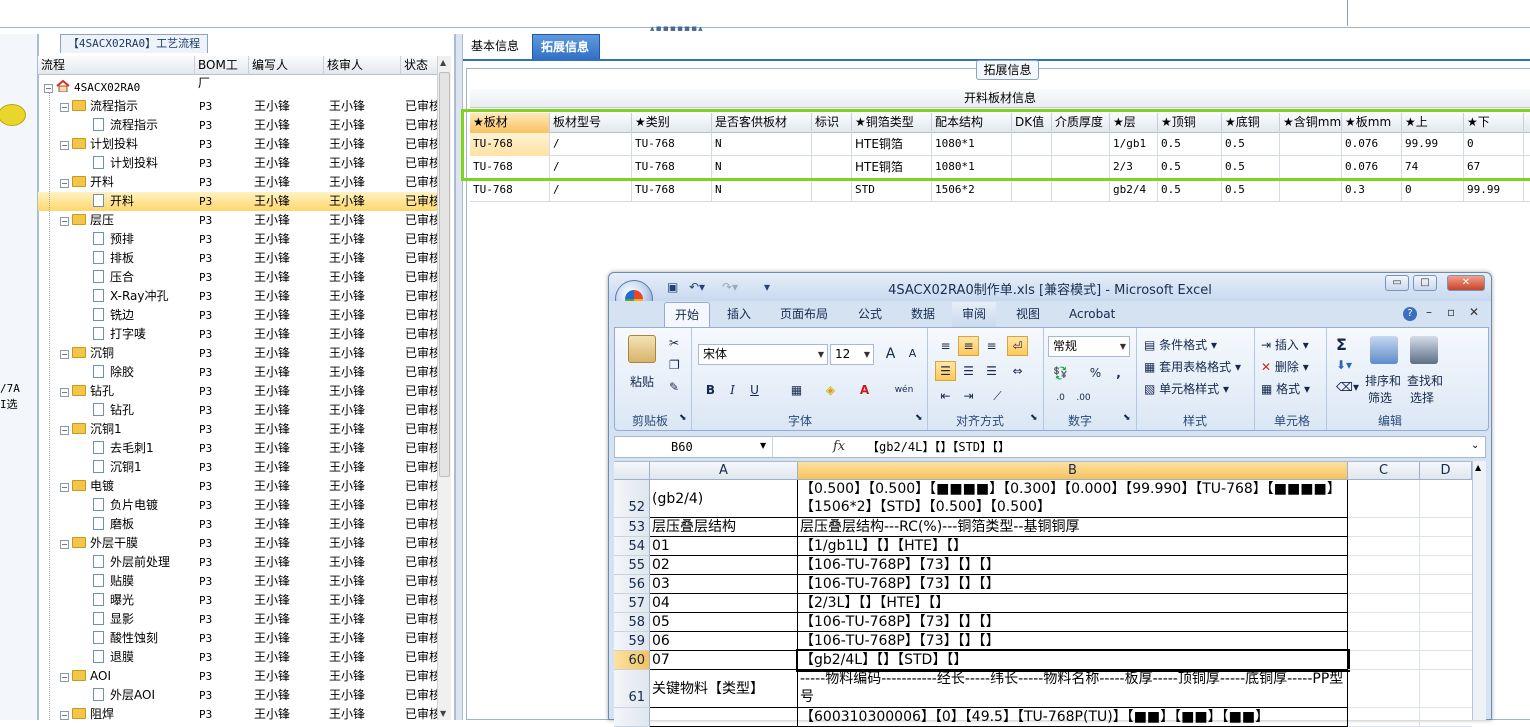 The height and width of the screenshot is (727, 1530). I want to click on conditional-format-button: ▤ 条件格式 ▾, so click(1180, 344).